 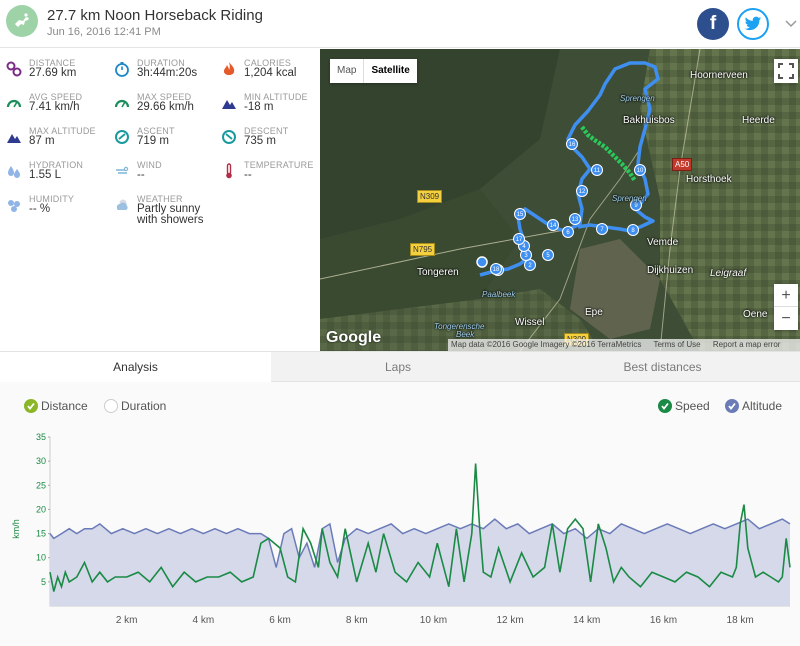 I want to click on route-marker: 10, so click(x=640, y=170).